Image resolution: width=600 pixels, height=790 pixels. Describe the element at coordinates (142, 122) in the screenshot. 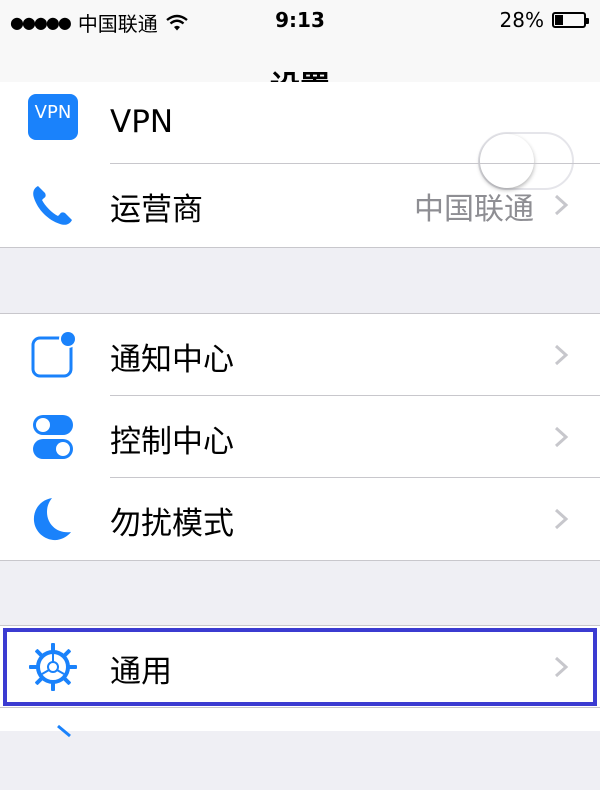

I see `vpn-label: VPN` at that location.